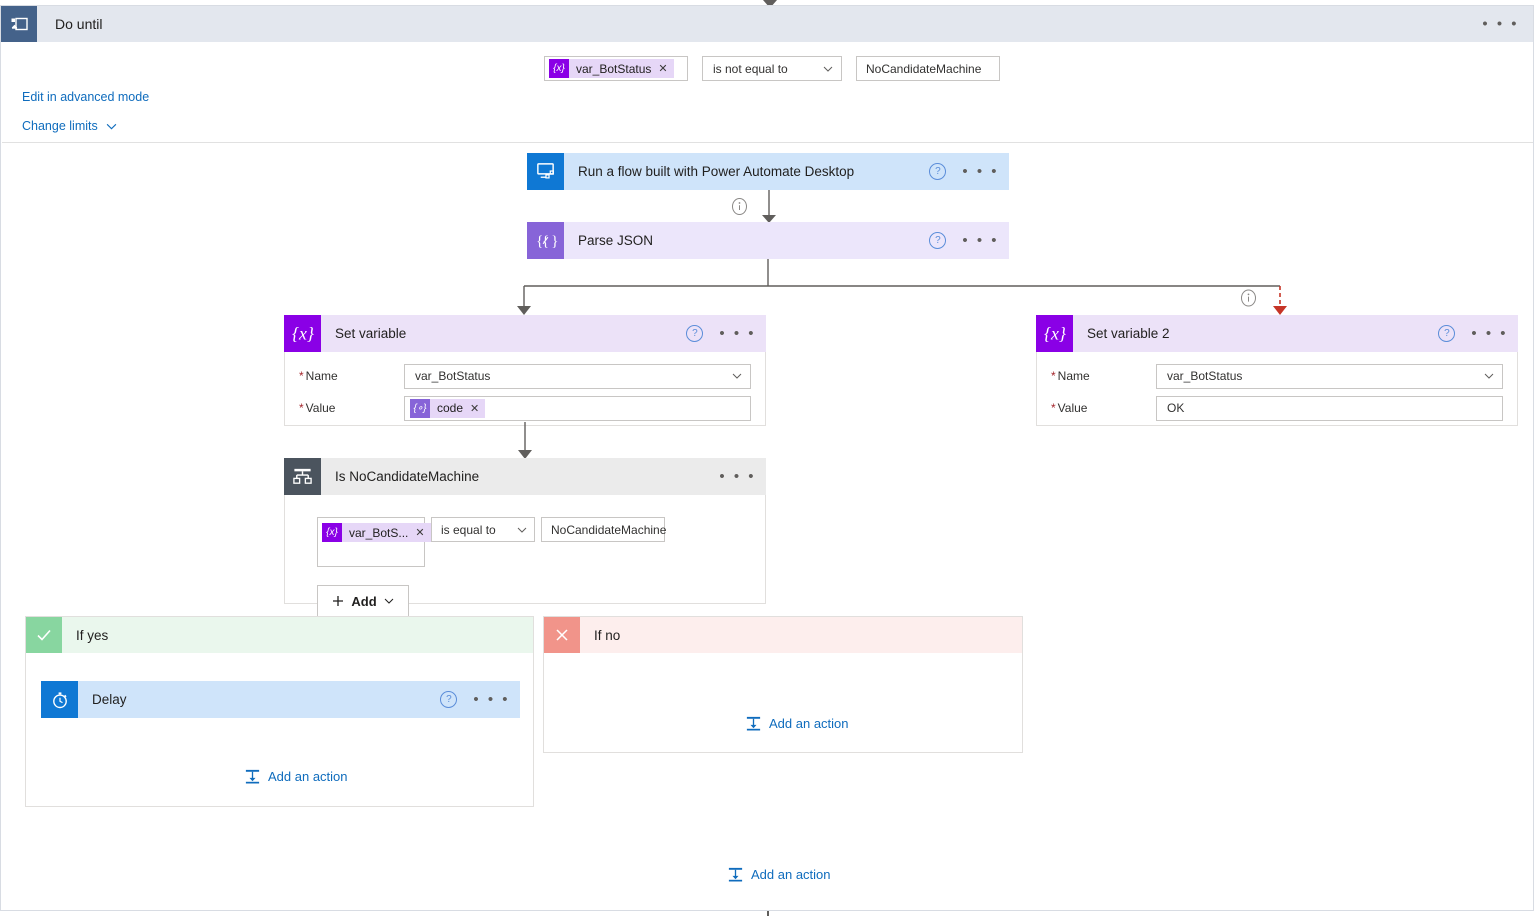 Image resolution: width=1536 pixels, height=916 pixels. Describe the element at coordinates (577, 376) in the screenshot. I see `set-variable-name-dropdown: var_BotStatus` at that location.